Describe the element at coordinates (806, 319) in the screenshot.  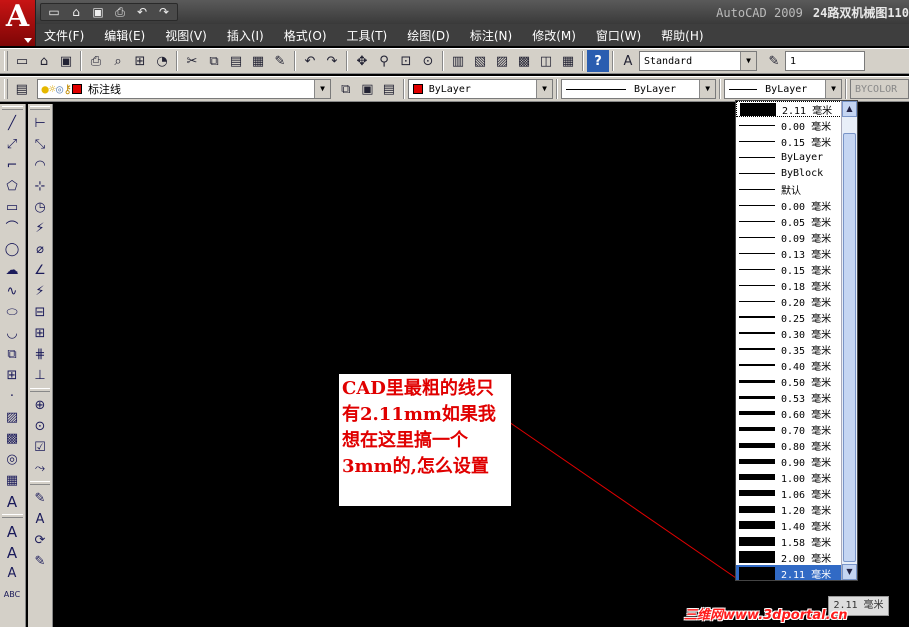
I see `lineweight-option-label: 0.25 毫米` at that location.